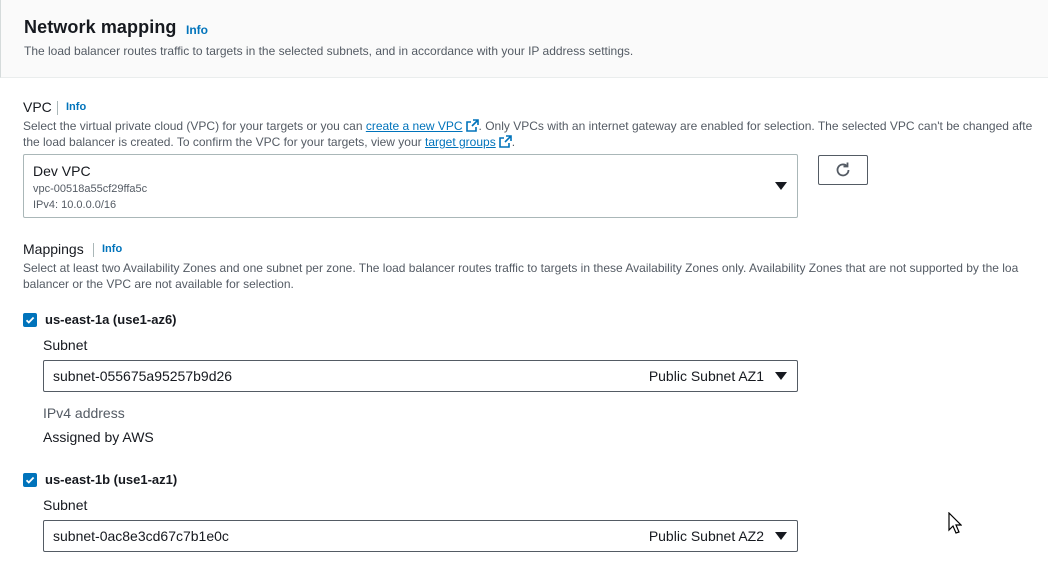 Image resolution: width=1048 pixels, height=568 pixels. I want to click on subnet-id: subnet-0ac8e3cd67c7b1e0c, so click(141, 536).